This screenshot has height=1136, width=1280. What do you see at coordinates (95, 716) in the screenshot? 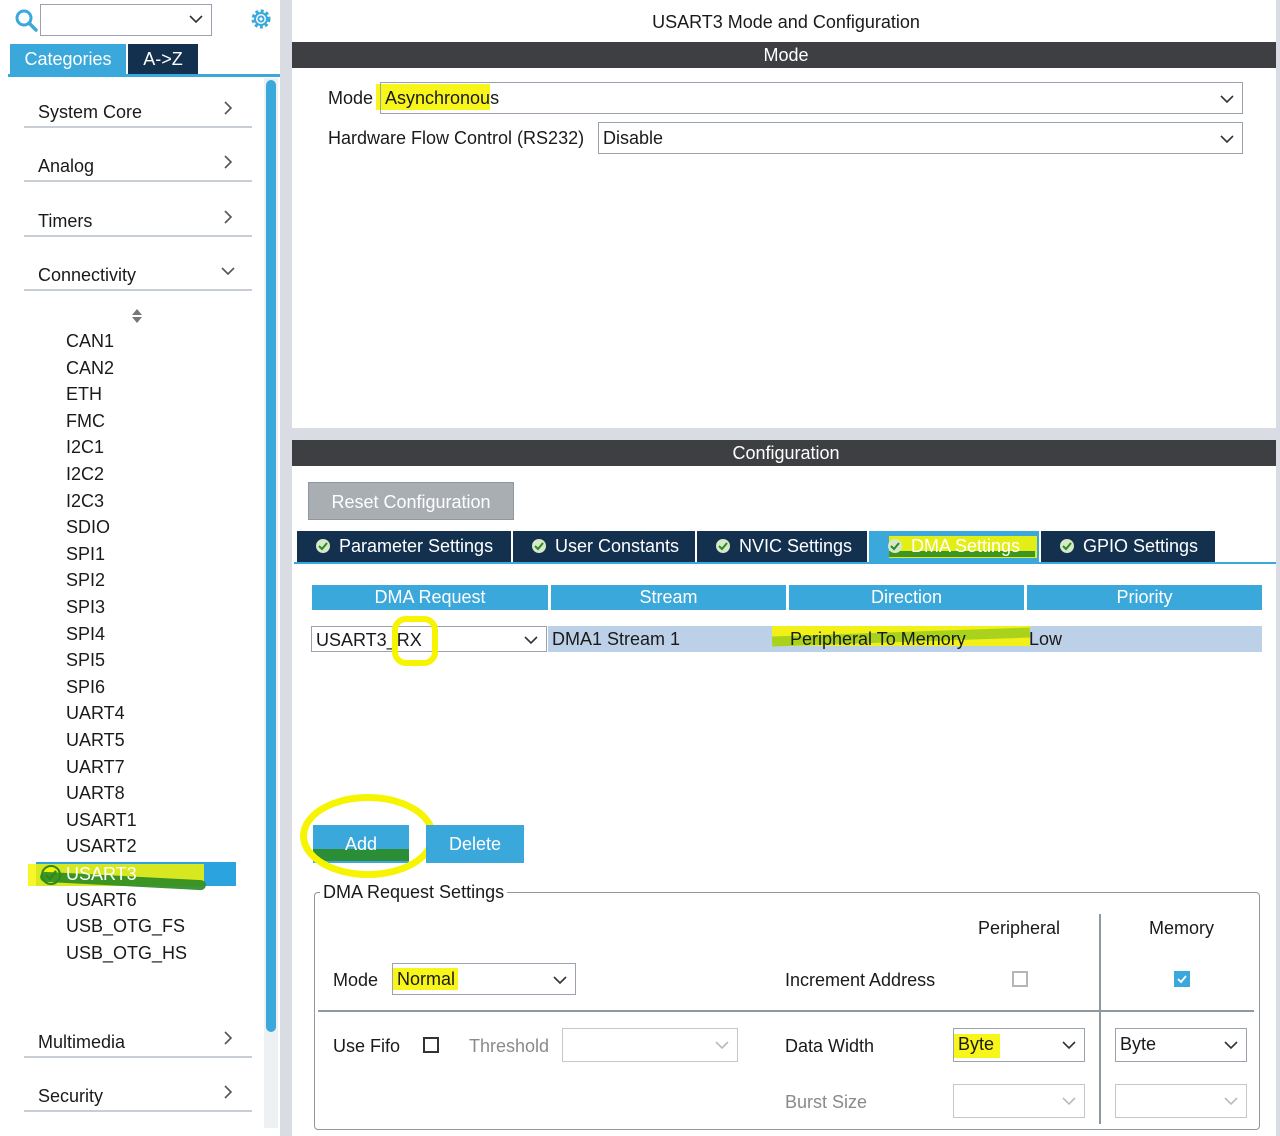
I see `list-item-uart4: UART4` at bounding box center [95, 716].